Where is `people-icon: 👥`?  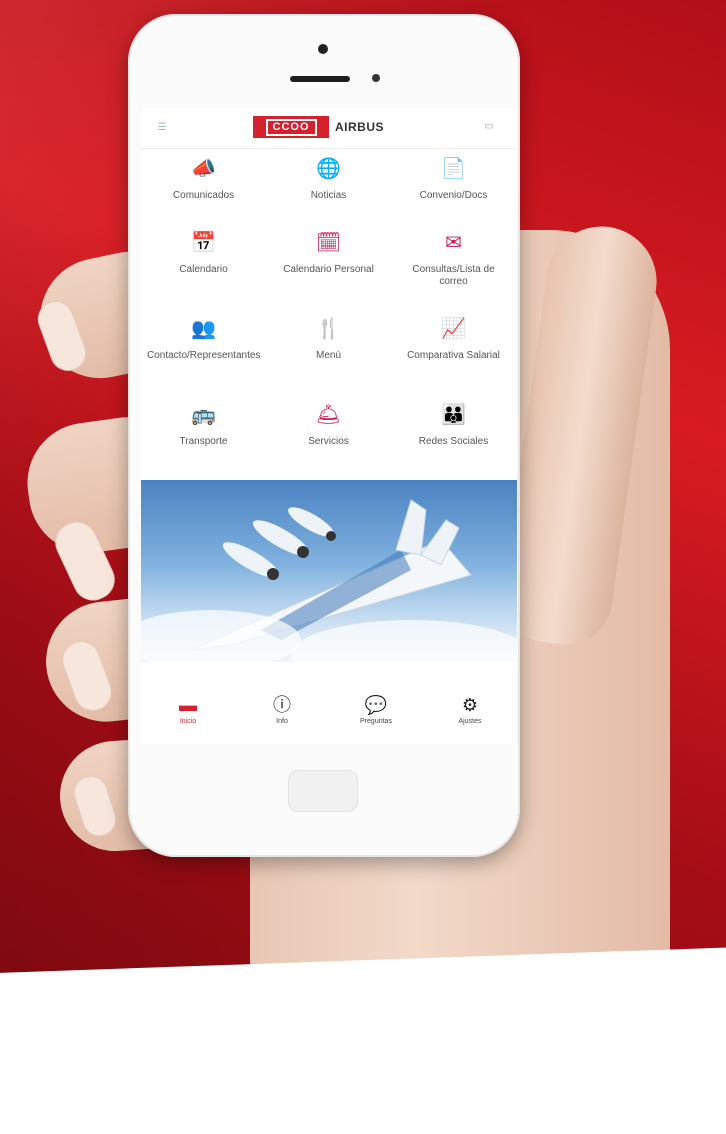 people-icon: 👥 is located at coordinates (203, 329).